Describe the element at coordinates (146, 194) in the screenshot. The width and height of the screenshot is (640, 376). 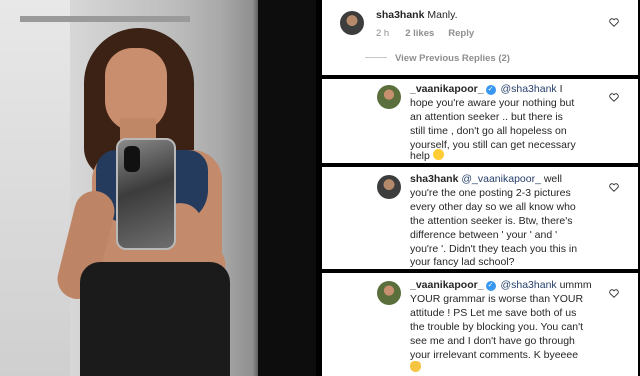
I see `smartphone` at that location.